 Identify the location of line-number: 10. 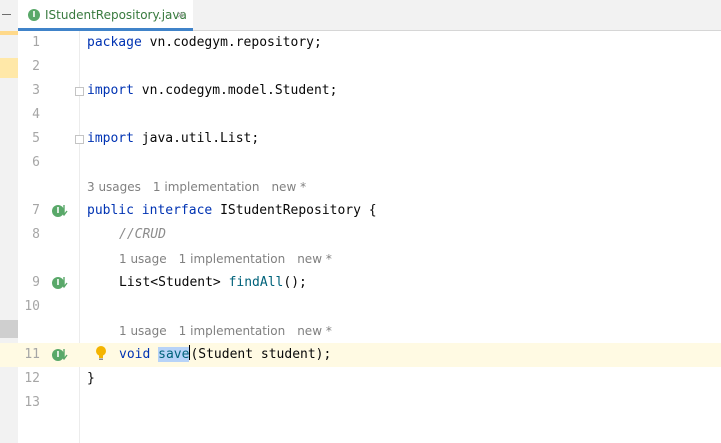
(32, 306).